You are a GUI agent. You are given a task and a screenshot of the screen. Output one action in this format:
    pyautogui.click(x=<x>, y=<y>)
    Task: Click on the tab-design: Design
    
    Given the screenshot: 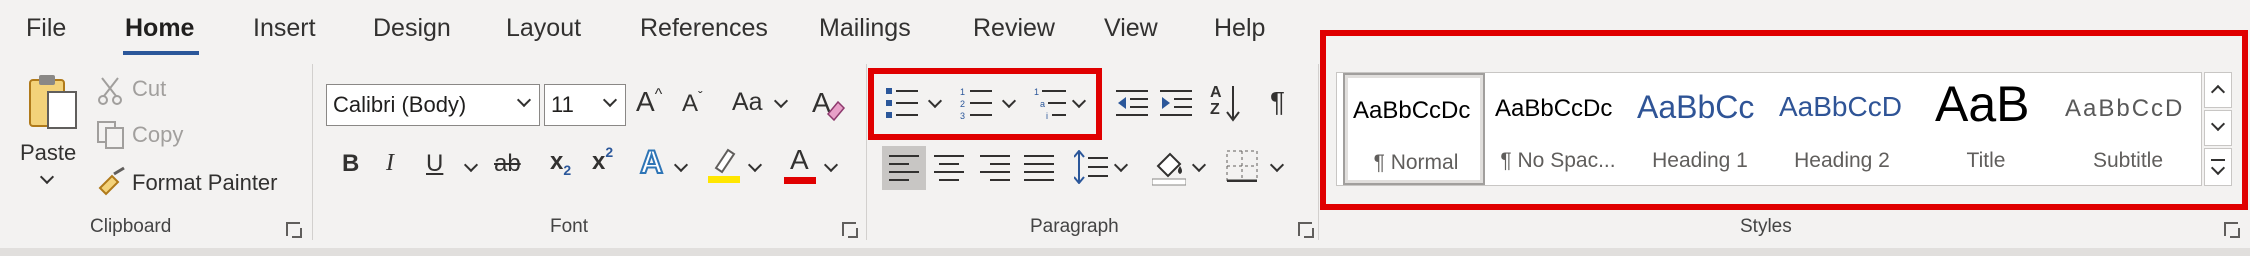 What is the action you would take?
    pyautogui.click(x=412, y=28)
    